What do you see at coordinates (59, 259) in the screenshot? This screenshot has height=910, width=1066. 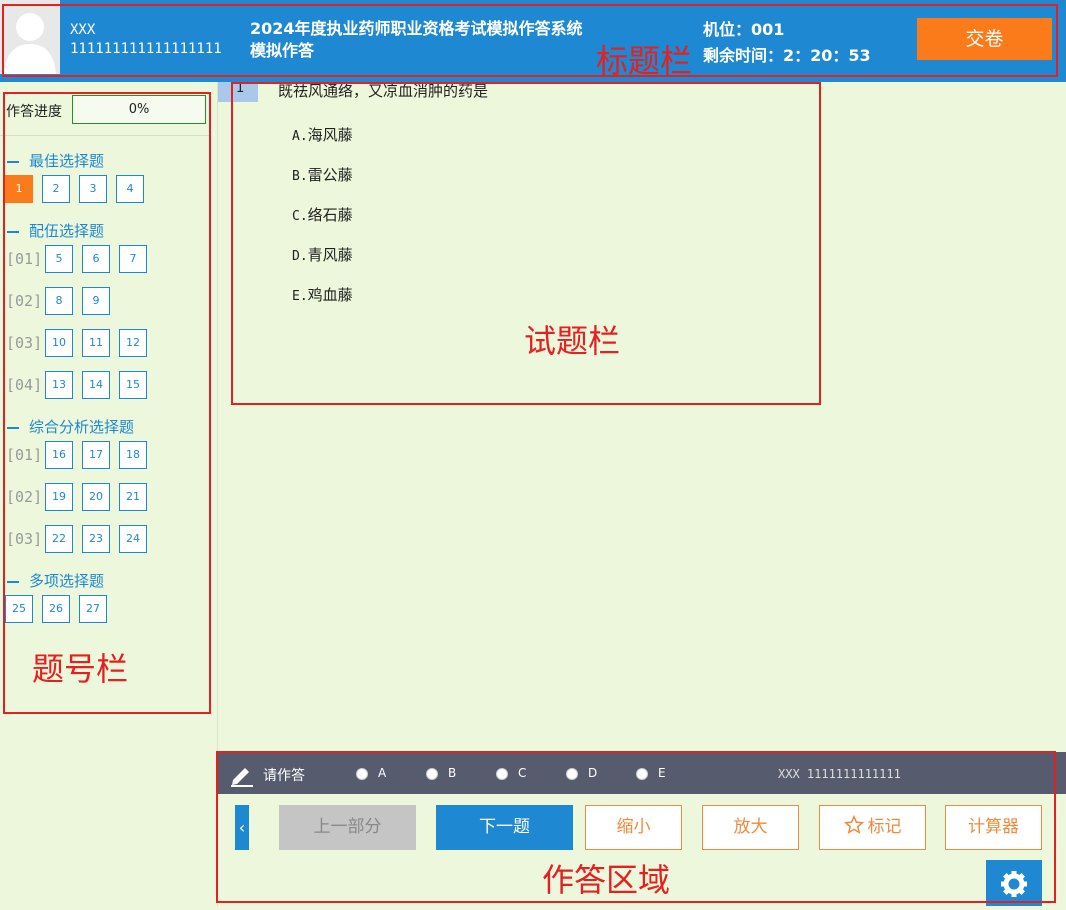 I see `question-button: 5` at bounding box center [59, 259].